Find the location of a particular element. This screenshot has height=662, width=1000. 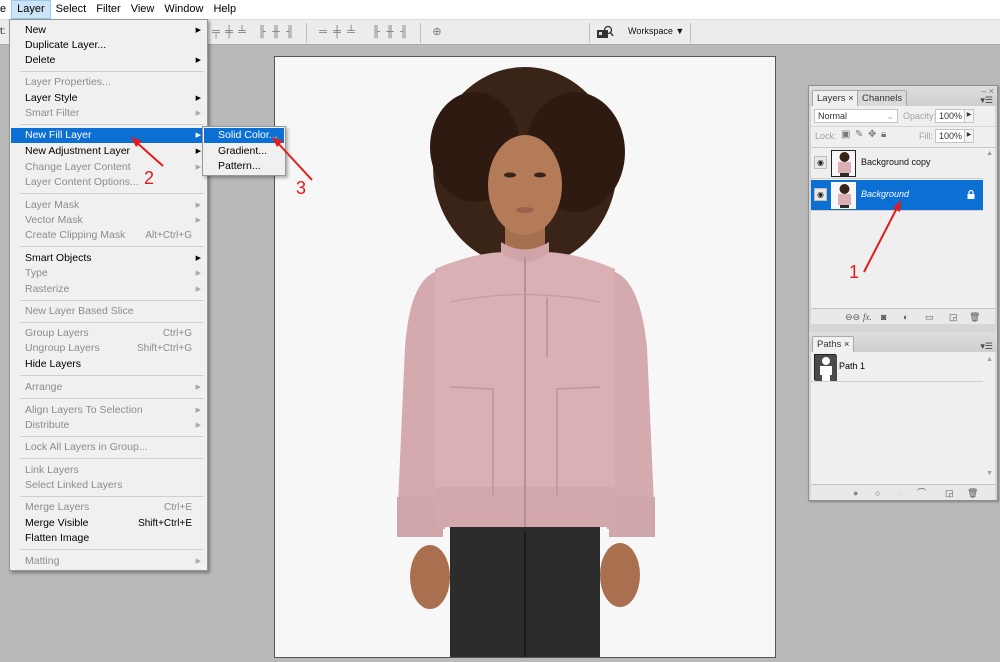

menu-item-align-layers-to-selection: Align Layers To Selection ▶ is located at coordinates (108, 410).